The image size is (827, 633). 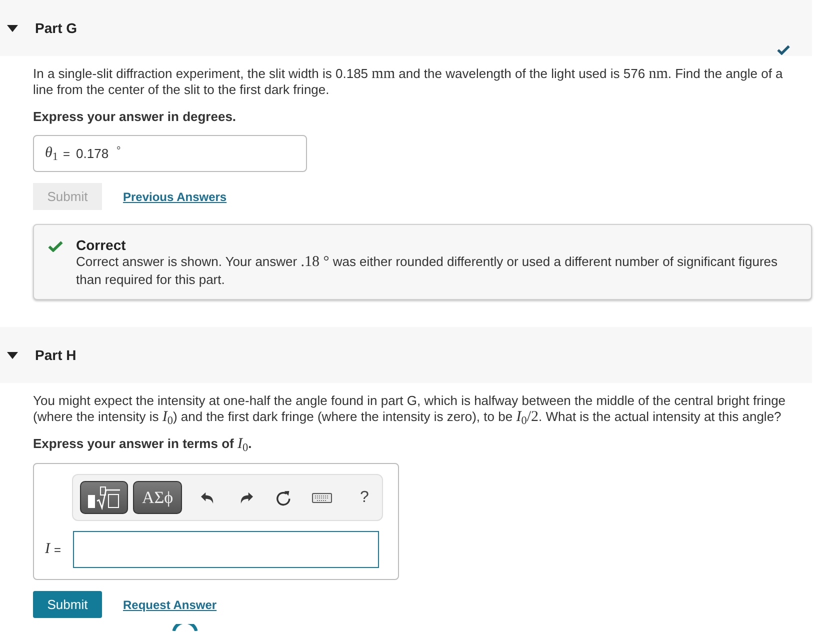 I want to click on variable-label: I, so click(x=47, y=550).